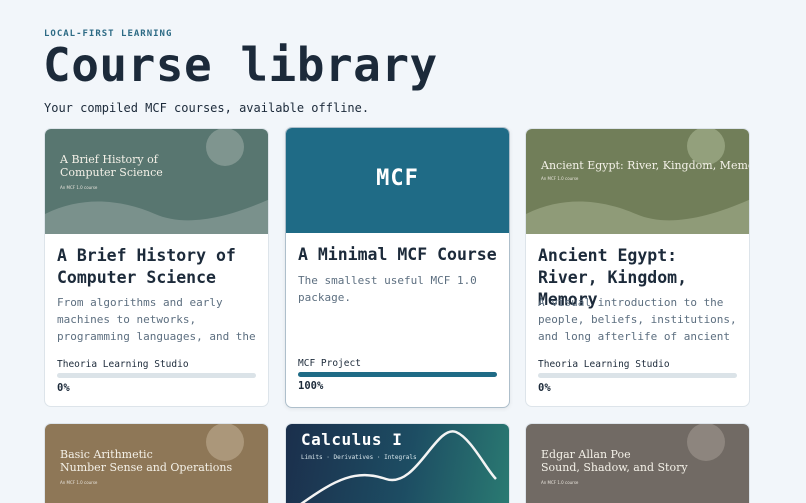 Image resolution: width=806 pixels, height=503 pixels. I want to click on course-cover: MCF, so click(397, 180).